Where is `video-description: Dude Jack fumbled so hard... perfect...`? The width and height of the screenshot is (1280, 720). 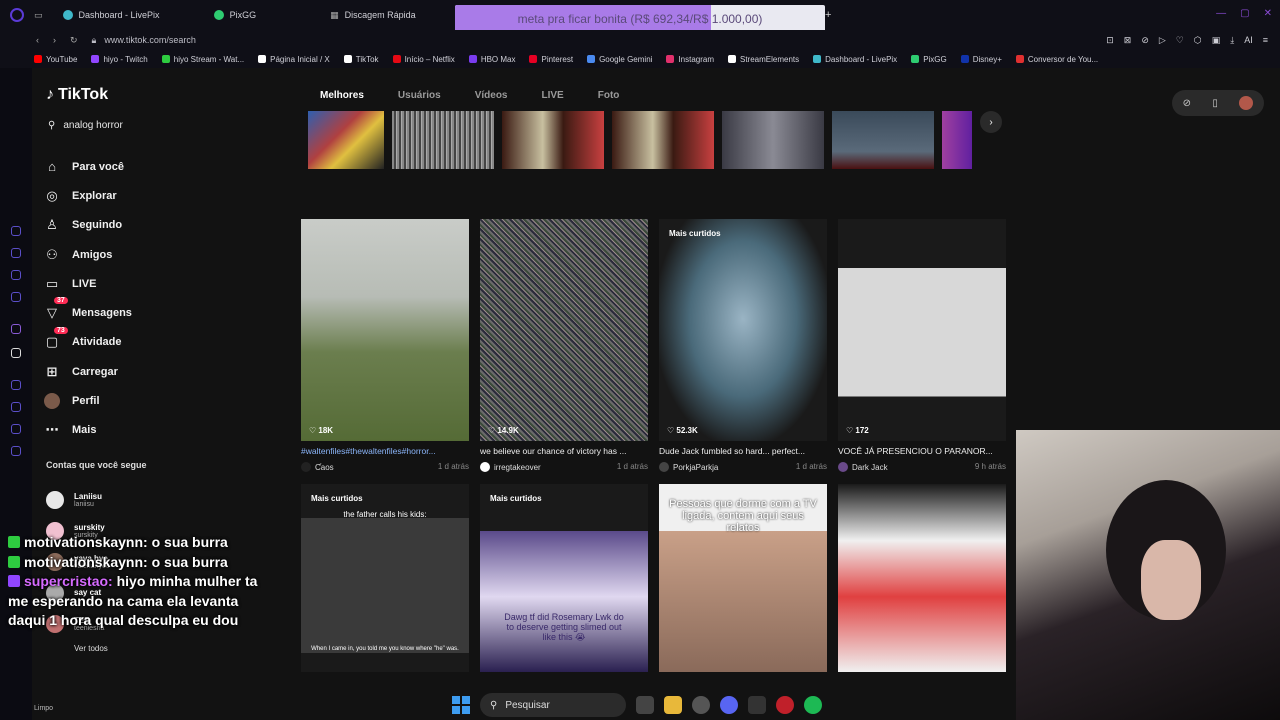
video-description: Dude Jack fumbled so hard... perfect... is located at coordinates (743, 451).